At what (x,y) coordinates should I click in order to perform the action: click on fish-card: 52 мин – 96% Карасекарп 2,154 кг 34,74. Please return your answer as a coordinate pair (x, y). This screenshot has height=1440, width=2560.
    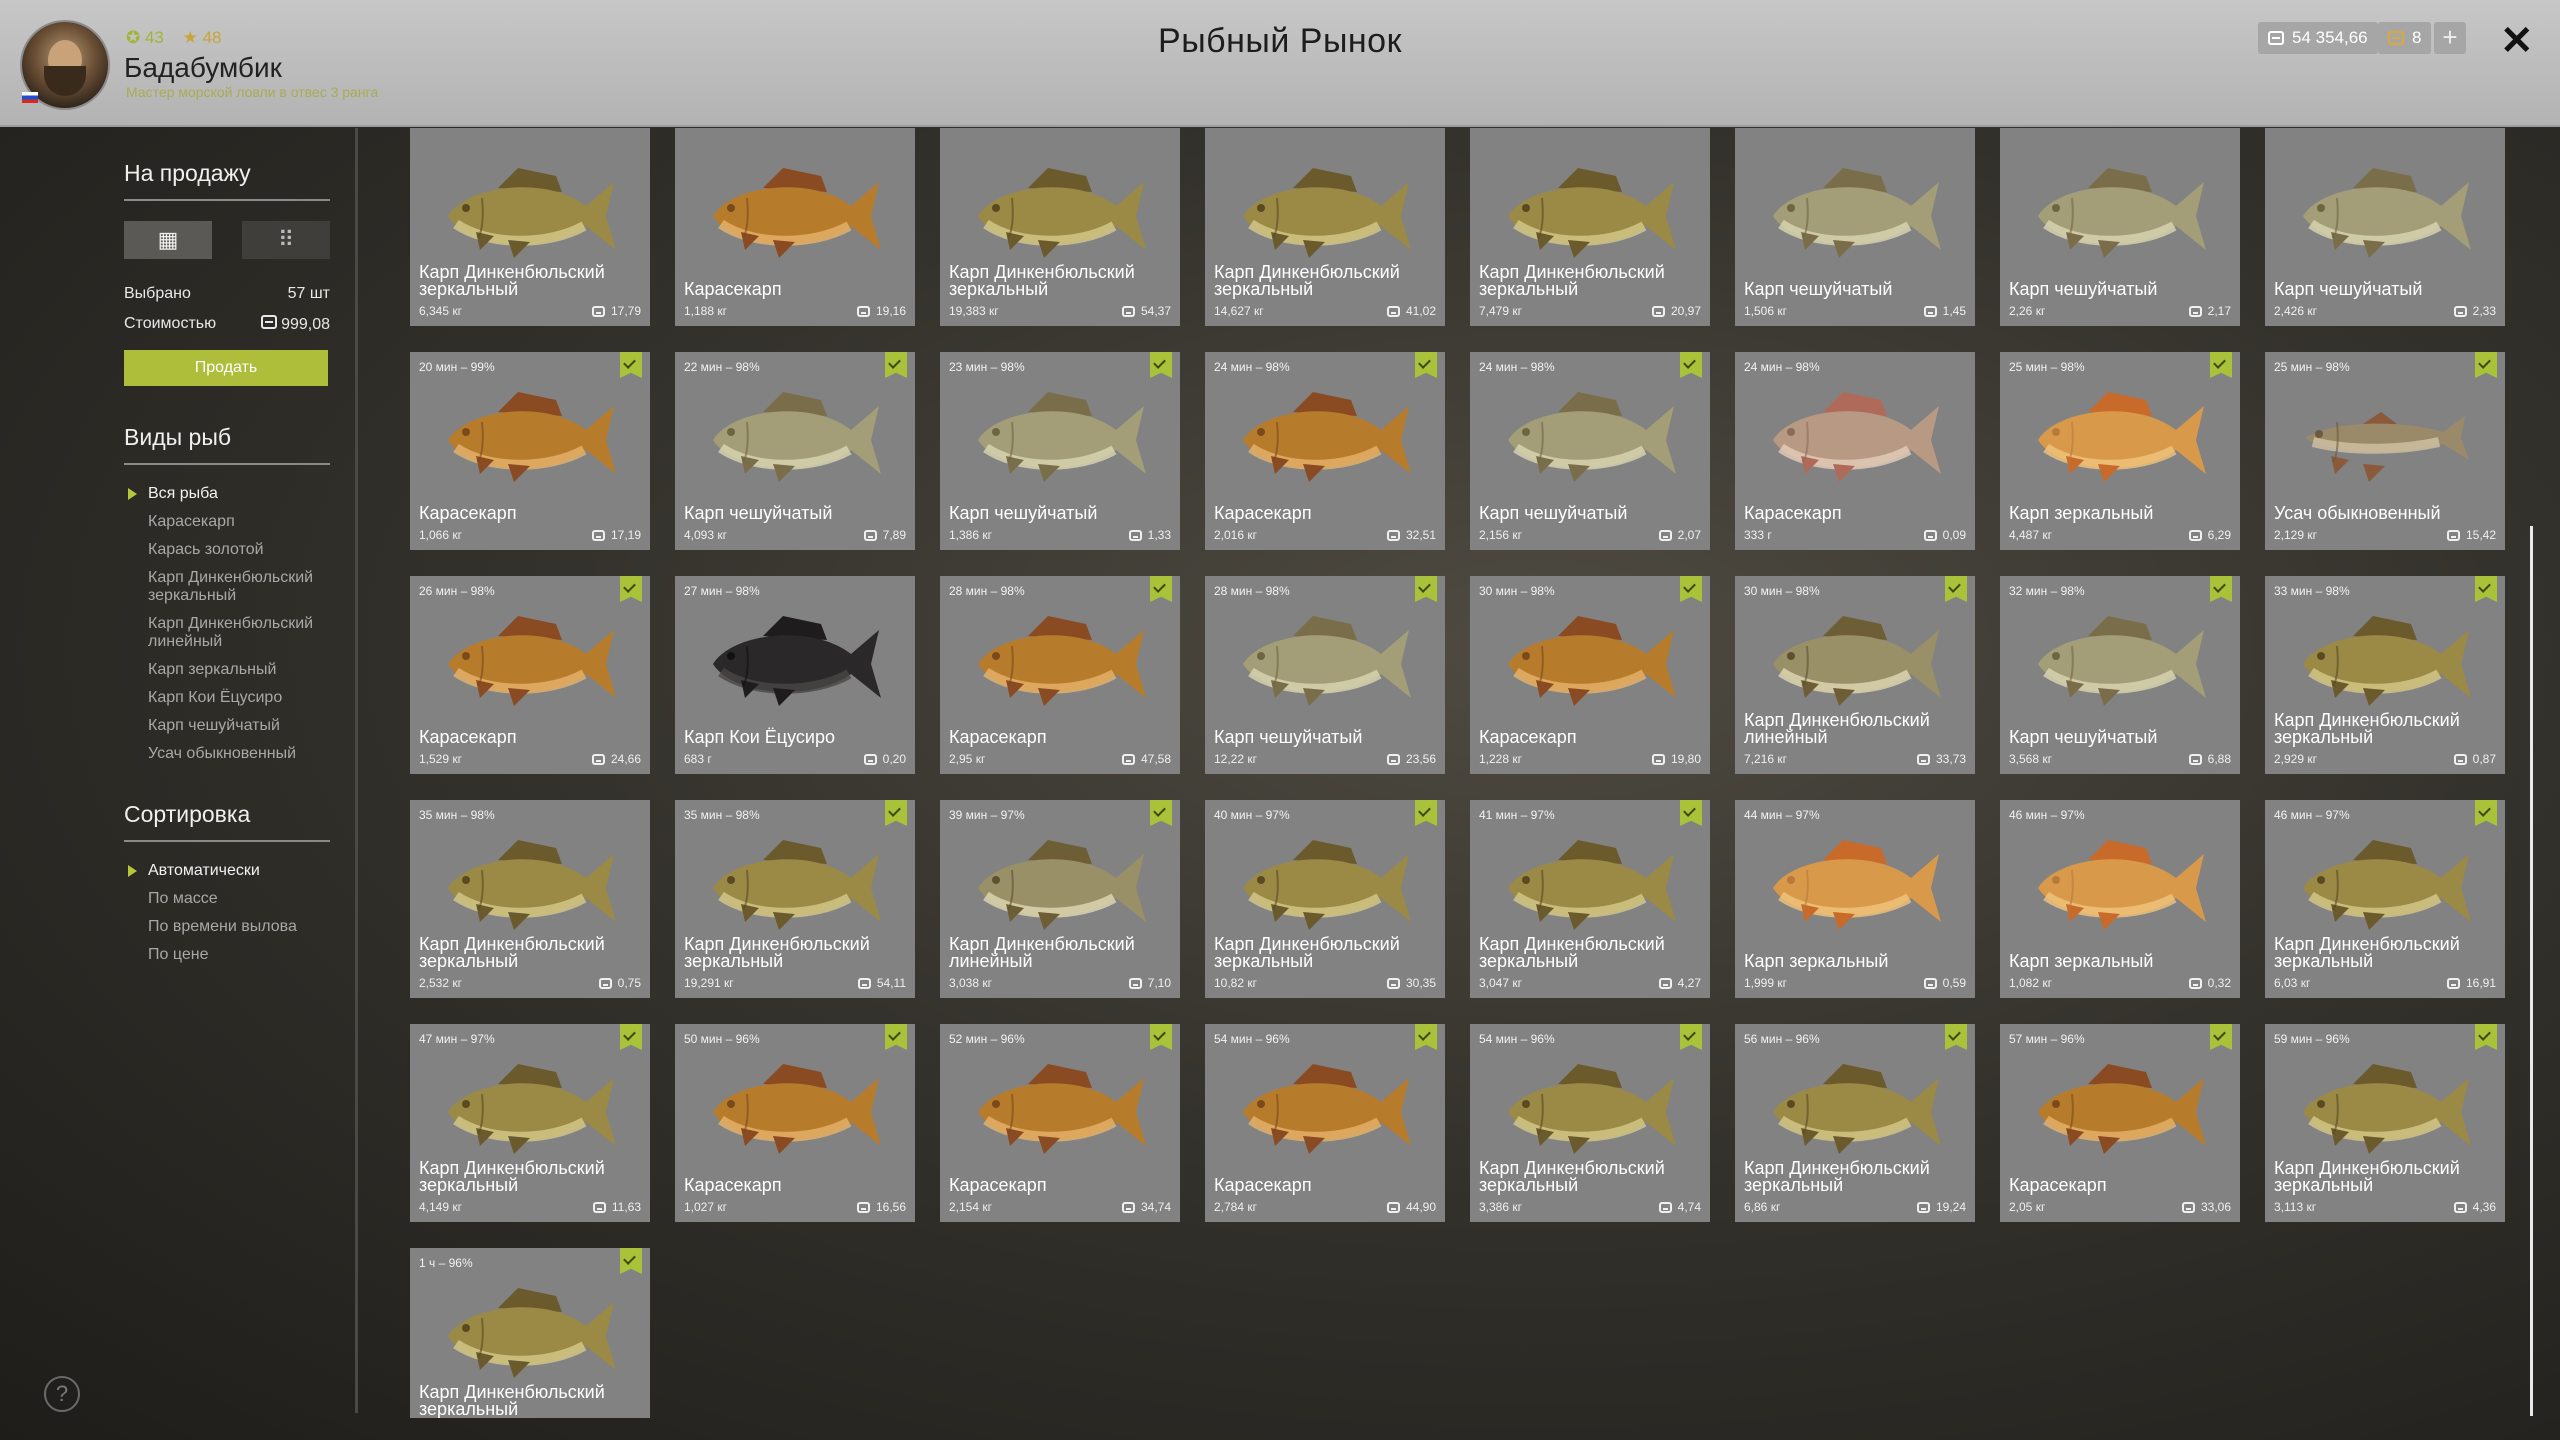
    Looking at the image, I should click on (1060, 1123).